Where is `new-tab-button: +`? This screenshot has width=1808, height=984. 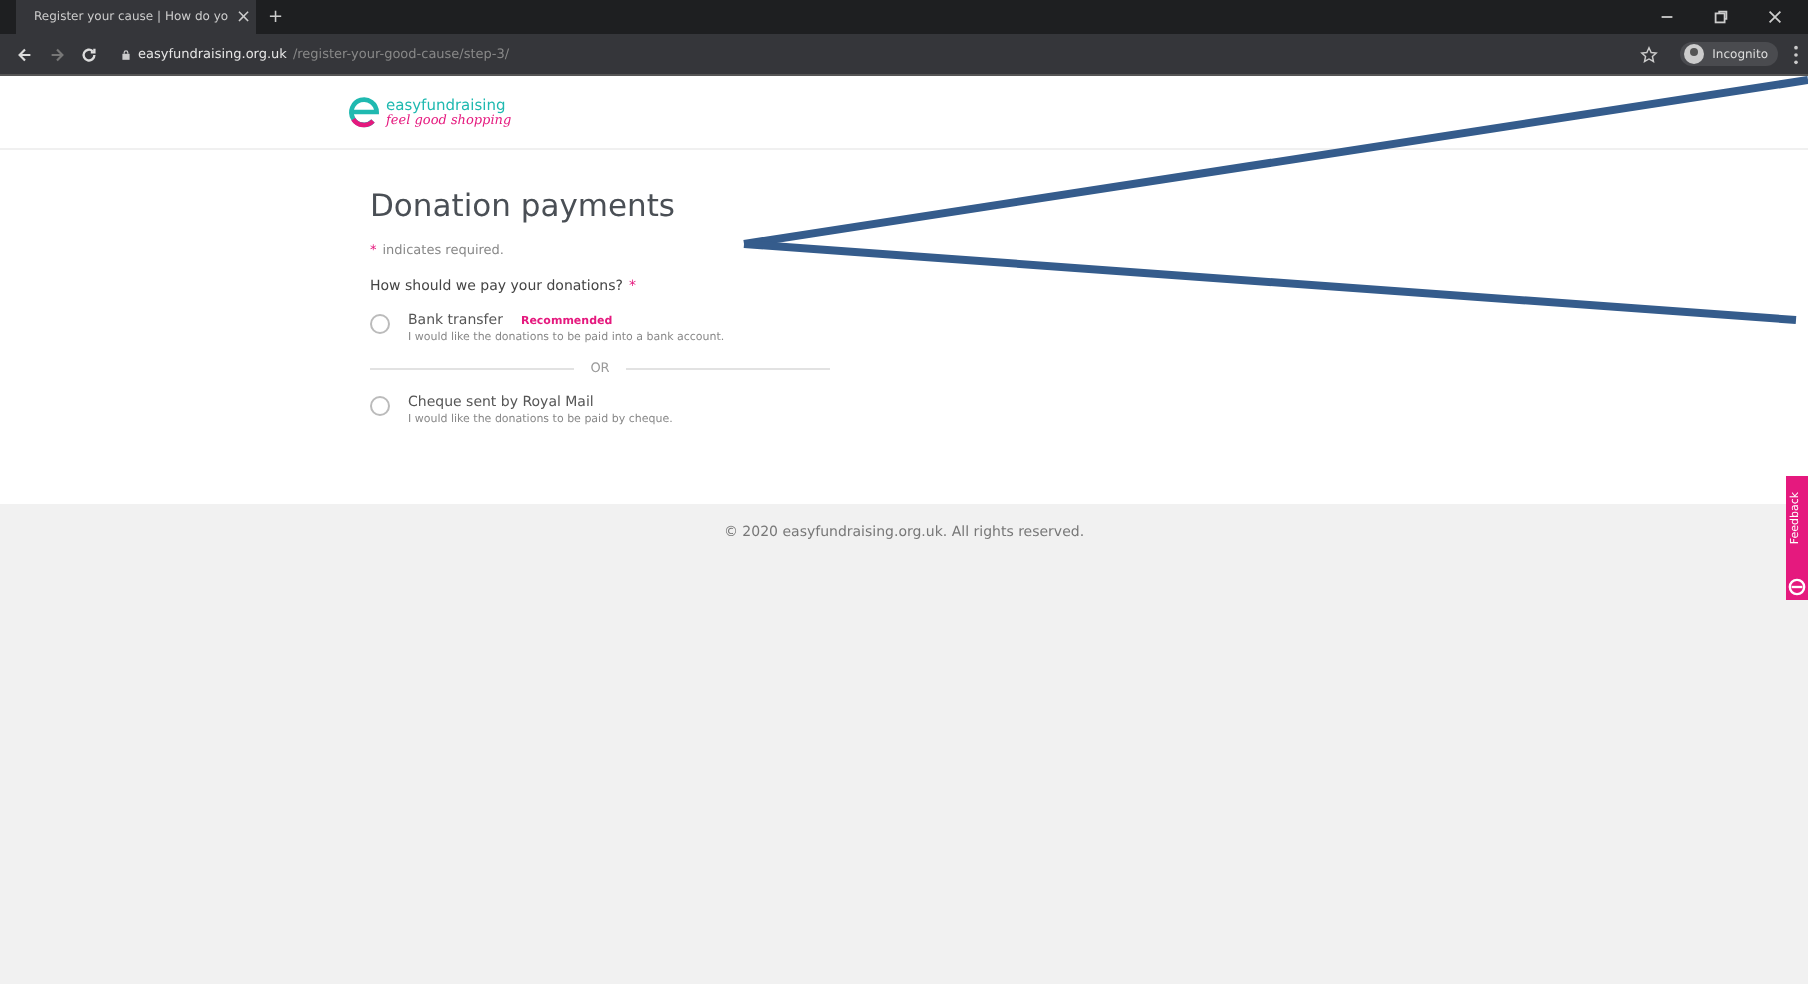 new-tab-button: + is located at coordinates (276, 17).